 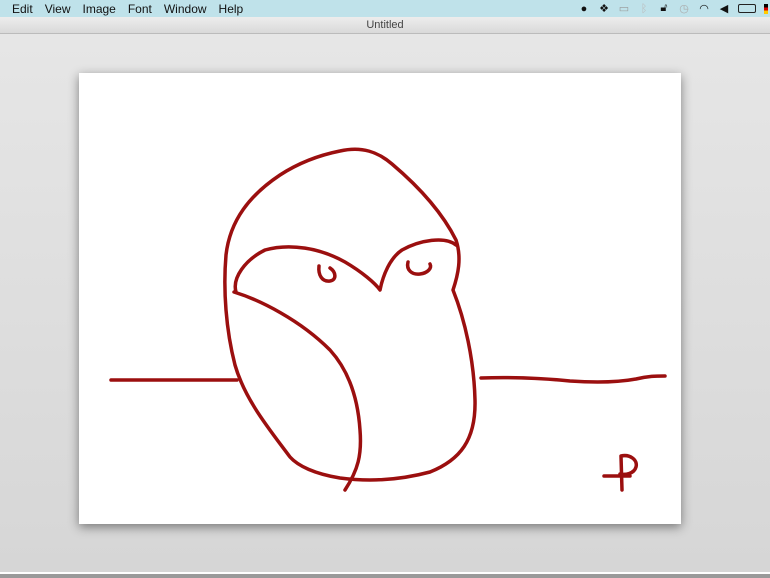 I want to click on window-title: Untitled, so click(x=385, y=25).